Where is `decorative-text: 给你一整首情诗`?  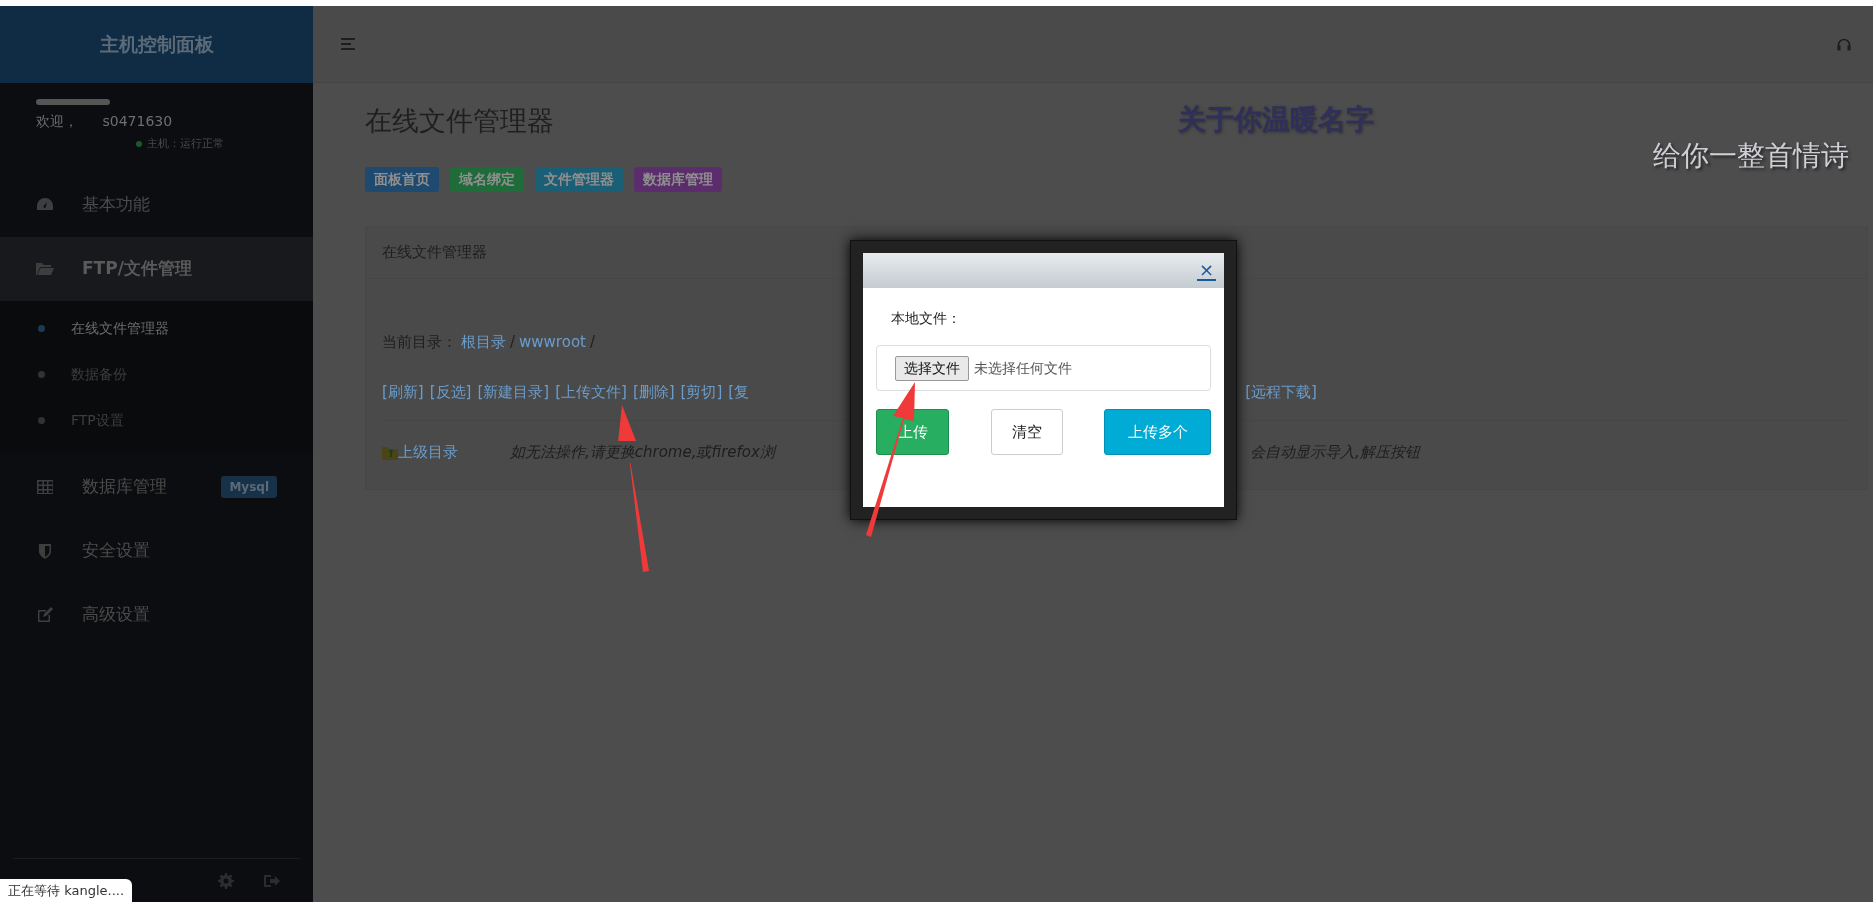
decorative-text: 给你一整首情诗 is located at coordinates (1751, 156).